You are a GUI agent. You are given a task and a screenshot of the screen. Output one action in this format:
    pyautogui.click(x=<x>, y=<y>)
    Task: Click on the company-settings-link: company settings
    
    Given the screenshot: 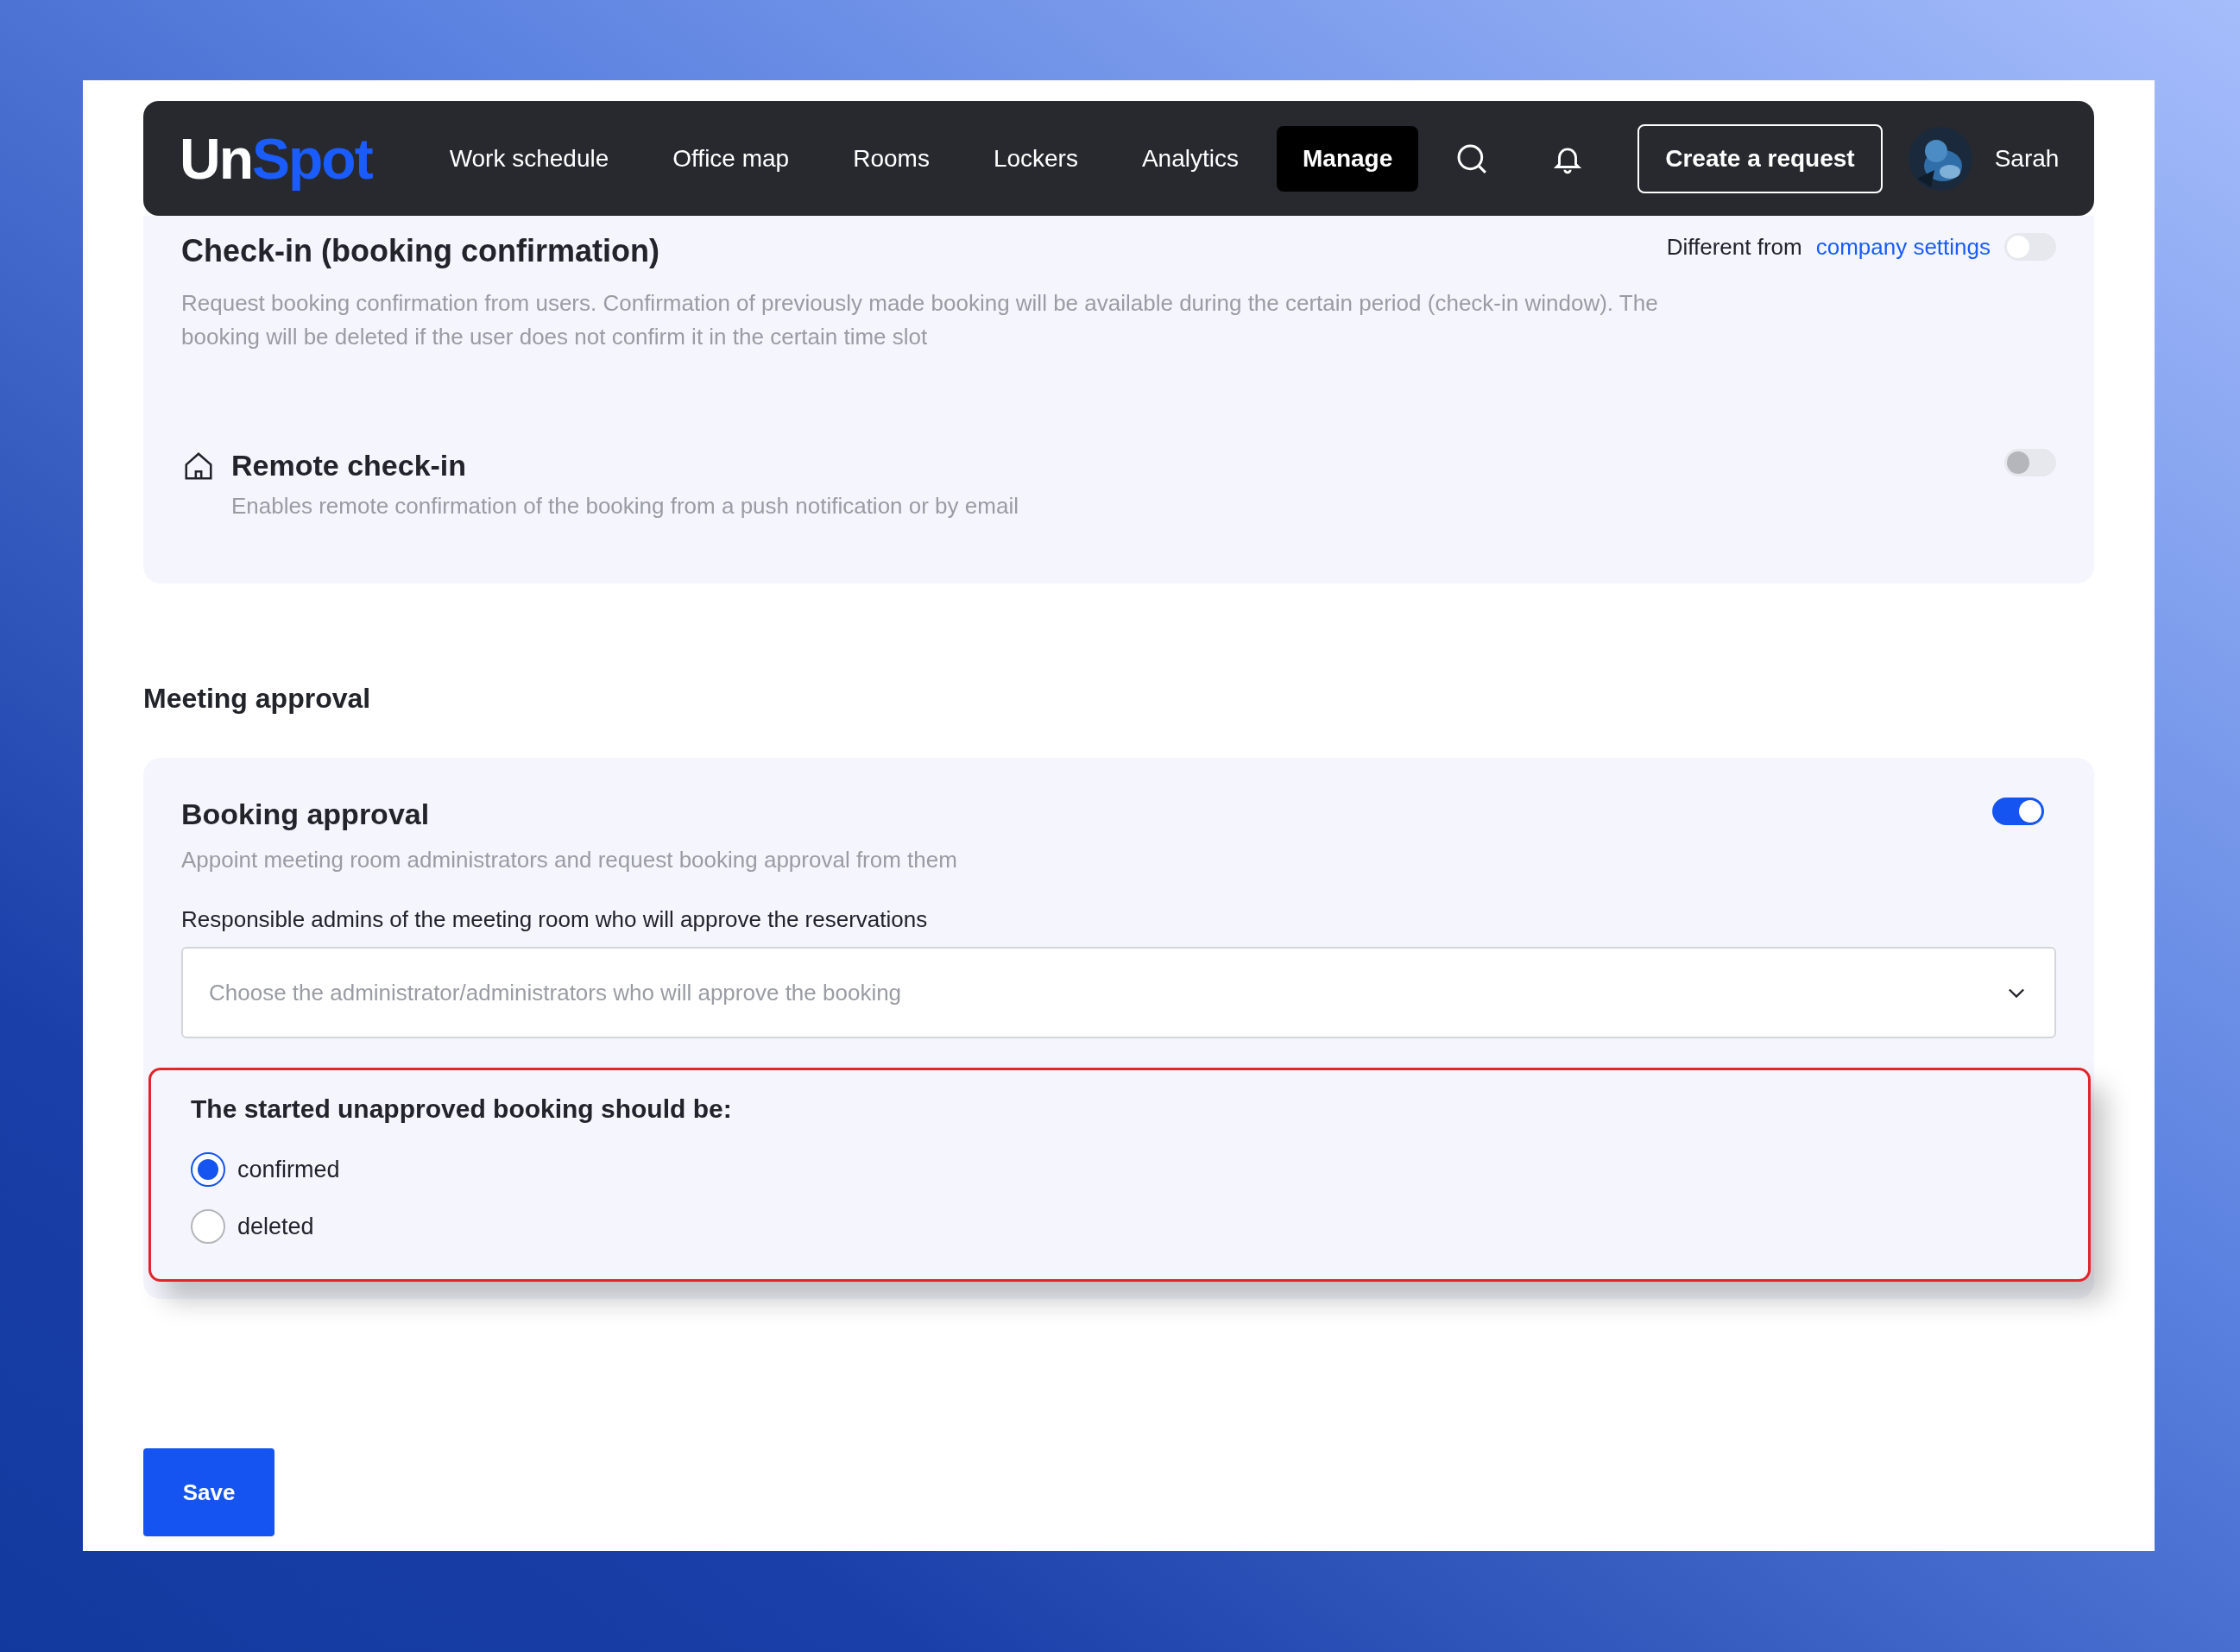 What is the action you would take?
    pyautogui.click(x=1903, y=247)
    